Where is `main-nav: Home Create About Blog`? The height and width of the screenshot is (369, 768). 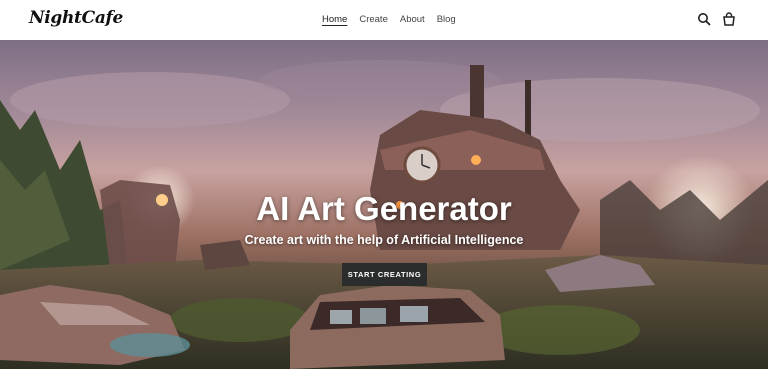 main-nav: Home Create About Blog is located at coordinates (389, 19).